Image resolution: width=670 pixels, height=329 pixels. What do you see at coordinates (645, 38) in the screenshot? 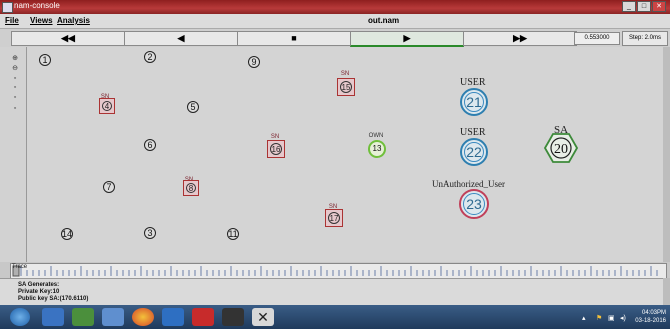
I see `step-size-button: Step: 2.0ms` at bounding box center [645, 38].